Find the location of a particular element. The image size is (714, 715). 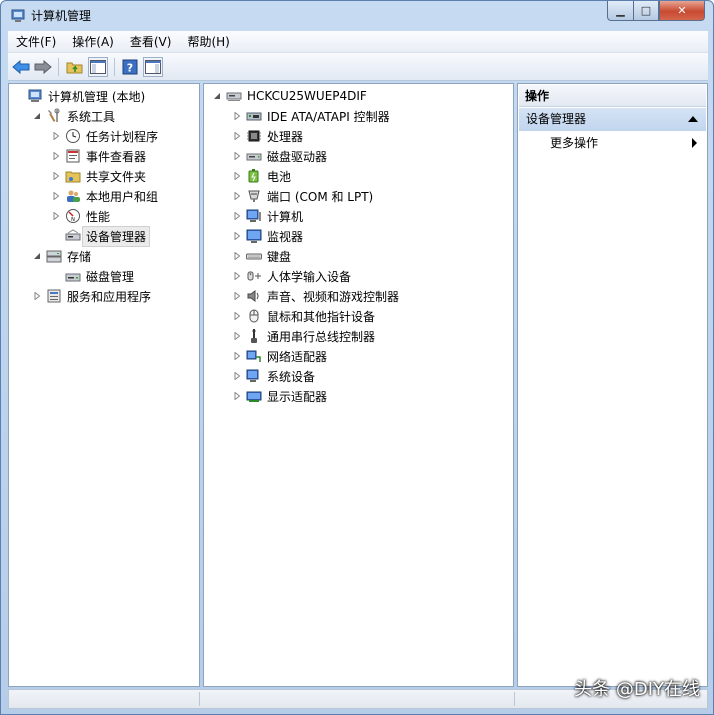

tree-item: 计算机管理 (本地) is located at coordinates (79, 96).